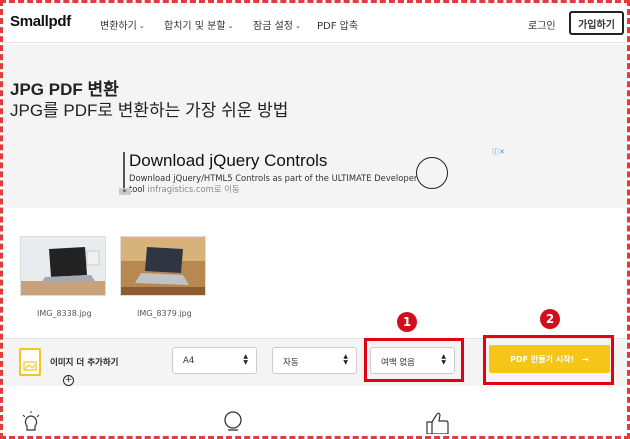 The width and height of the screenshot is (630, 439). What do you see at coordinates (228, 161) in the screenshot?
I see `ad-title: Download jQuery Controls` at bounding box center [228, 161].